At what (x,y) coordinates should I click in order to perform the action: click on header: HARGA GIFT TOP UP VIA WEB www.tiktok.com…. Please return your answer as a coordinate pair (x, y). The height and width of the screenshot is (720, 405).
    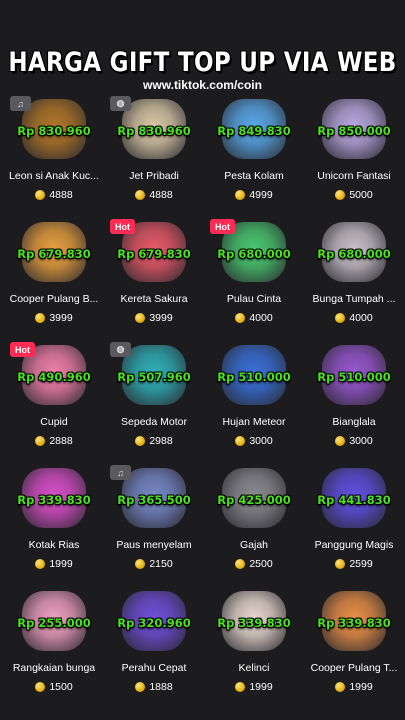
    Looking at the image, I should click on (202, 51).